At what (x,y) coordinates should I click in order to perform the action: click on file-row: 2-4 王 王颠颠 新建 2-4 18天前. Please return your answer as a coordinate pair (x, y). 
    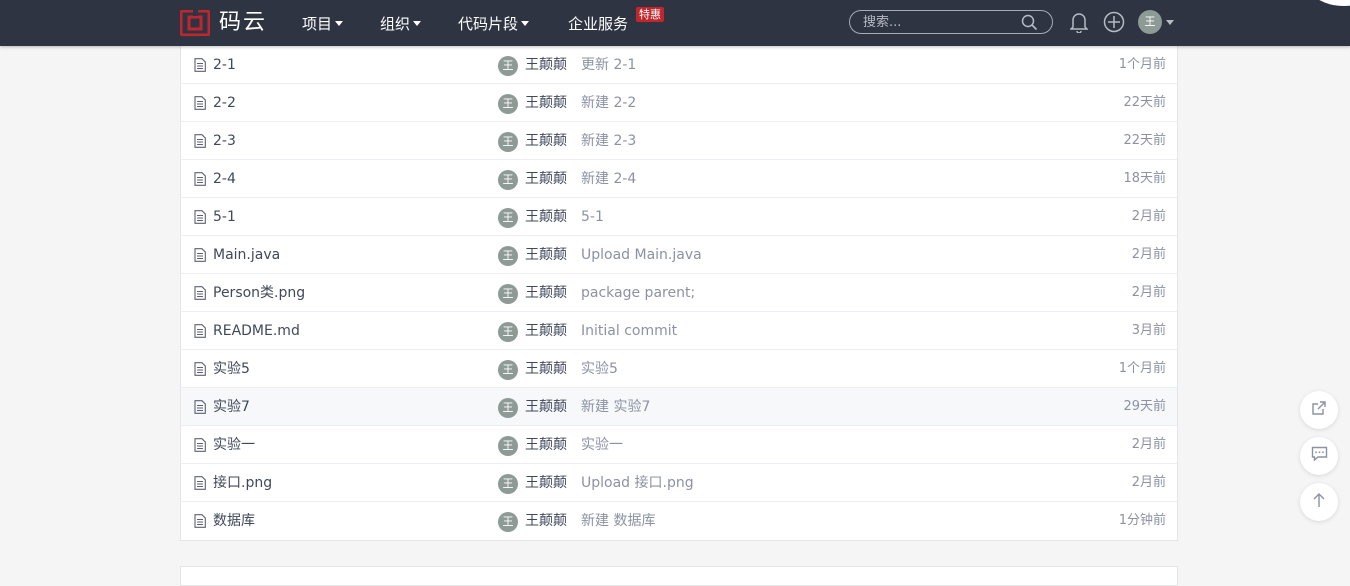
    Looking at the image, I should click on (679, 179).